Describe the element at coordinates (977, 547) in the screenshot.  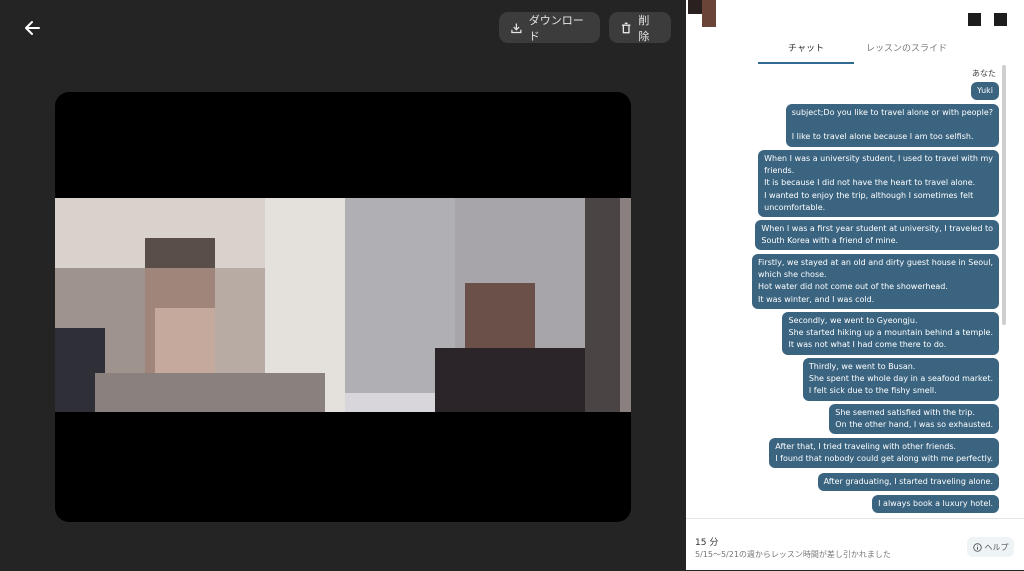
I see `info-icon` at that location.